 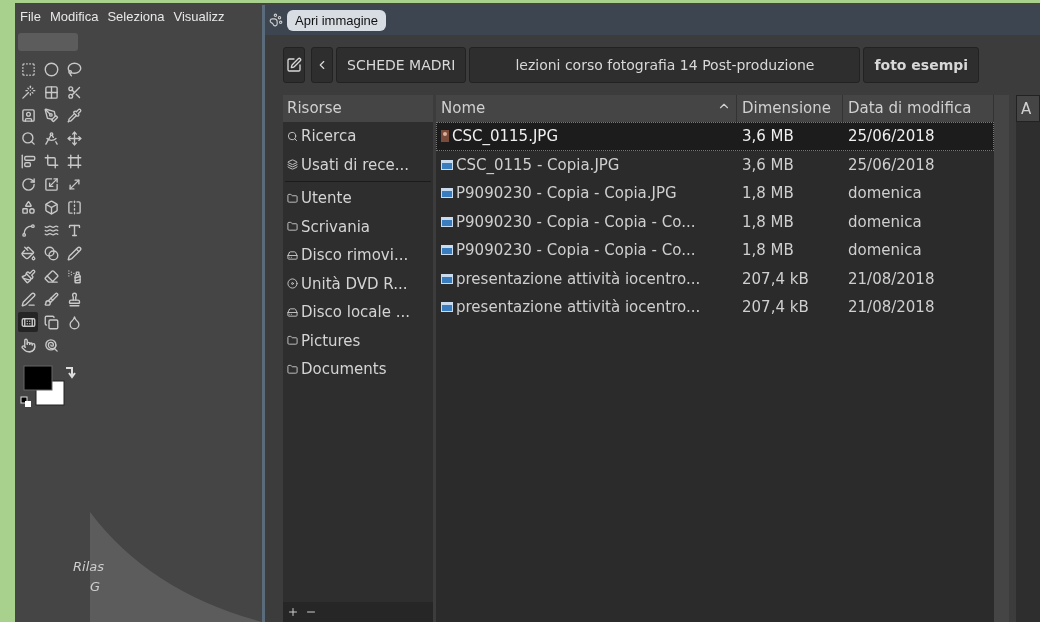 I want to click on disc-icon, so click(x=292, y=284).